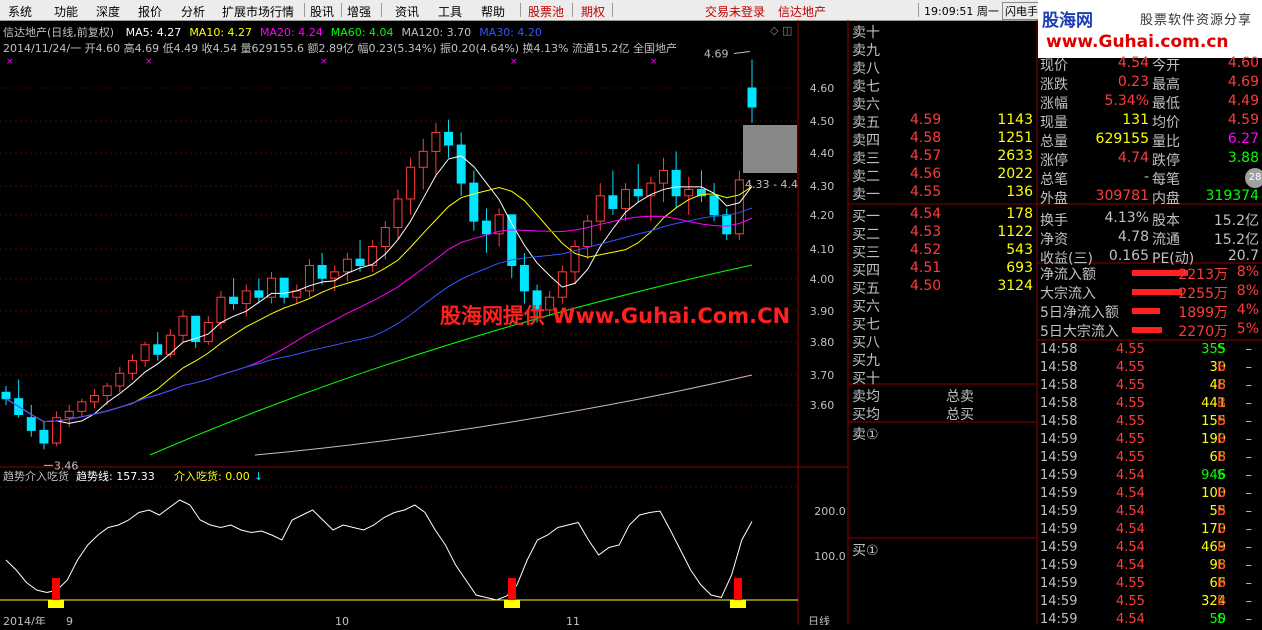 Image resolution: width=1262 pixels, height=630 pixels. What do you see at coordinates (866, 177) in the screenshot?
I see `ask-label: 卖二` at bounding box center [866, 177].